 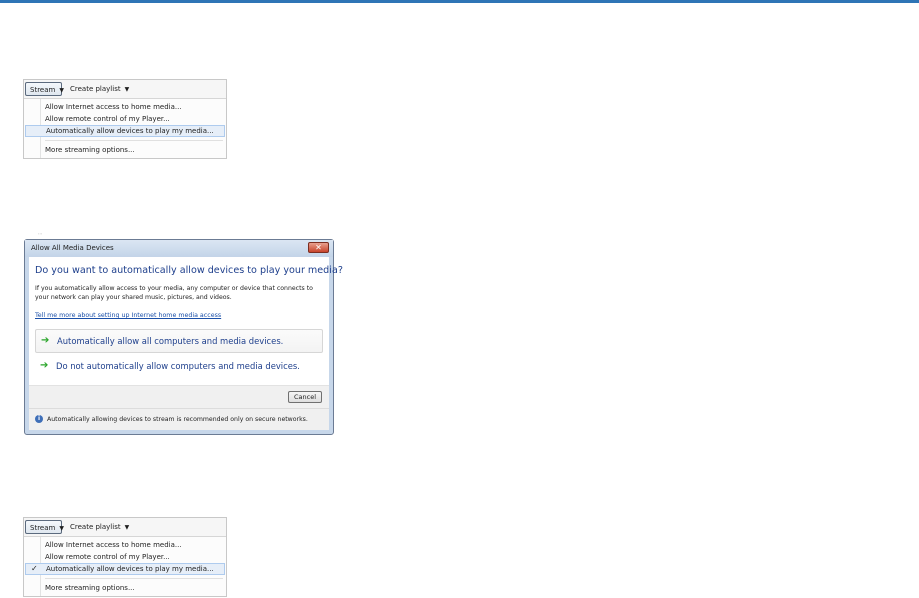 I want to click on checkmark-icon: ✓, so click(x=34, y=568).